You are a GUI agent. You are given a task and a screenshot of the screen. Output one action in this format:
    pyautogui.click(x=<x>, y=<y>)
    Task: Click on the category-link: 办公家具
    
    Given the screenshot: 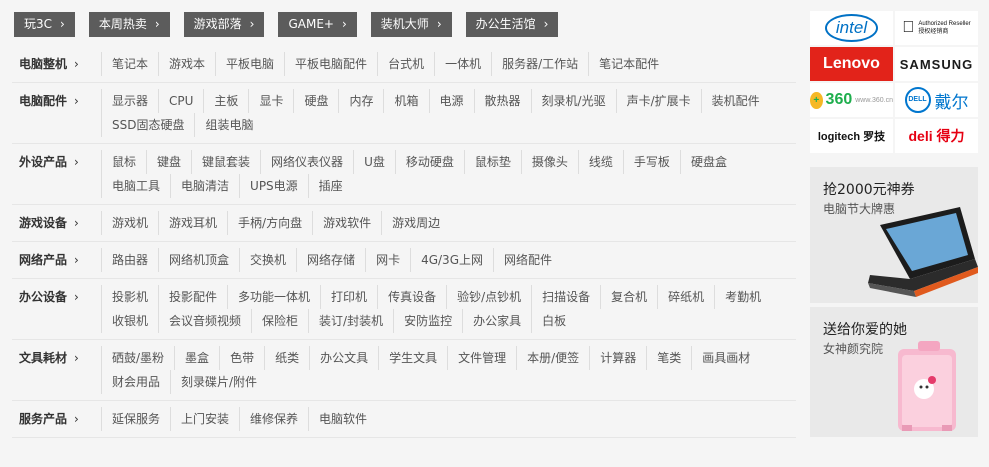 What is the action you would take?
    pyautogui.click(x=496, y=321)
    